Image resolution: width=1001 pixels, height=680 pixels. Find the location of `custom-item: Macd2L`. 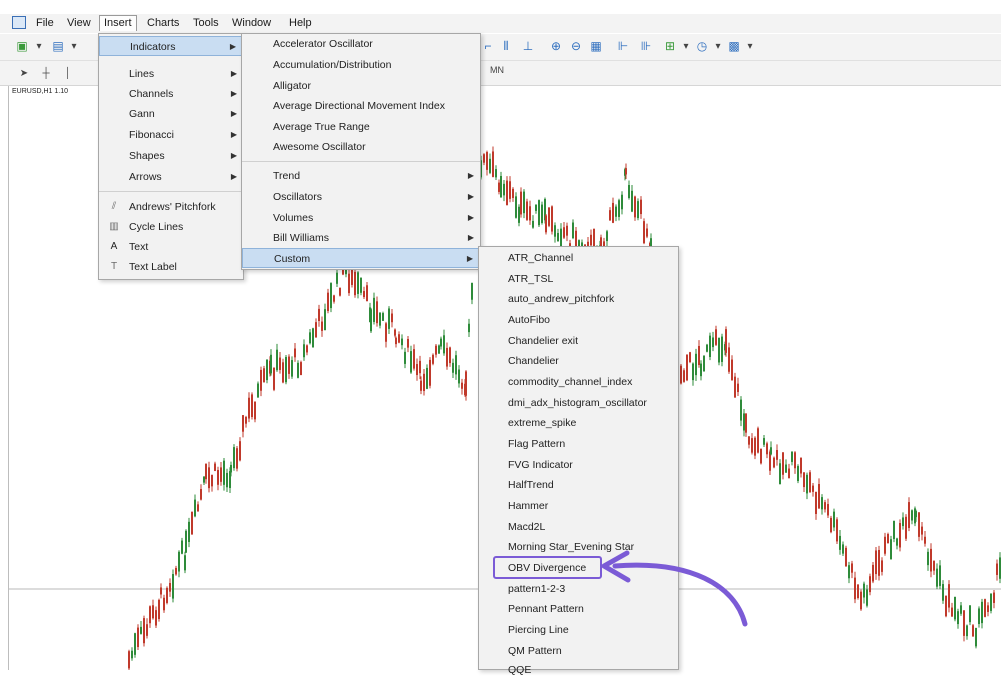

custom-item: Macd2L is located at coordinates (578, 527).